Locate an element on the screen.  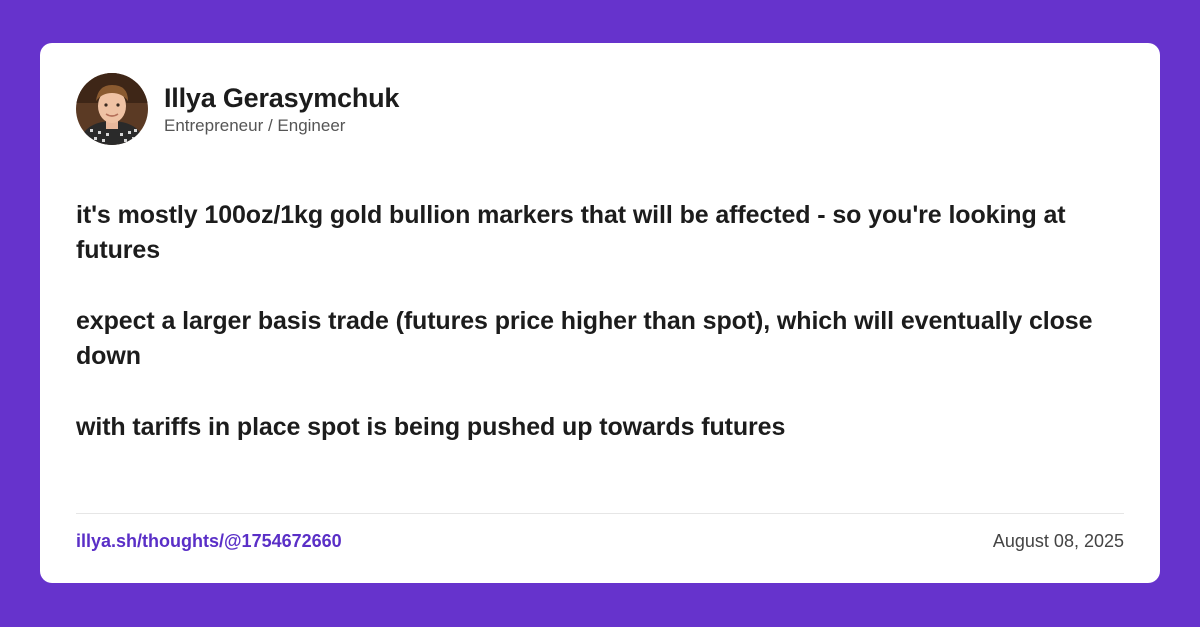
avatar-image is located at coordinates (112, 109).